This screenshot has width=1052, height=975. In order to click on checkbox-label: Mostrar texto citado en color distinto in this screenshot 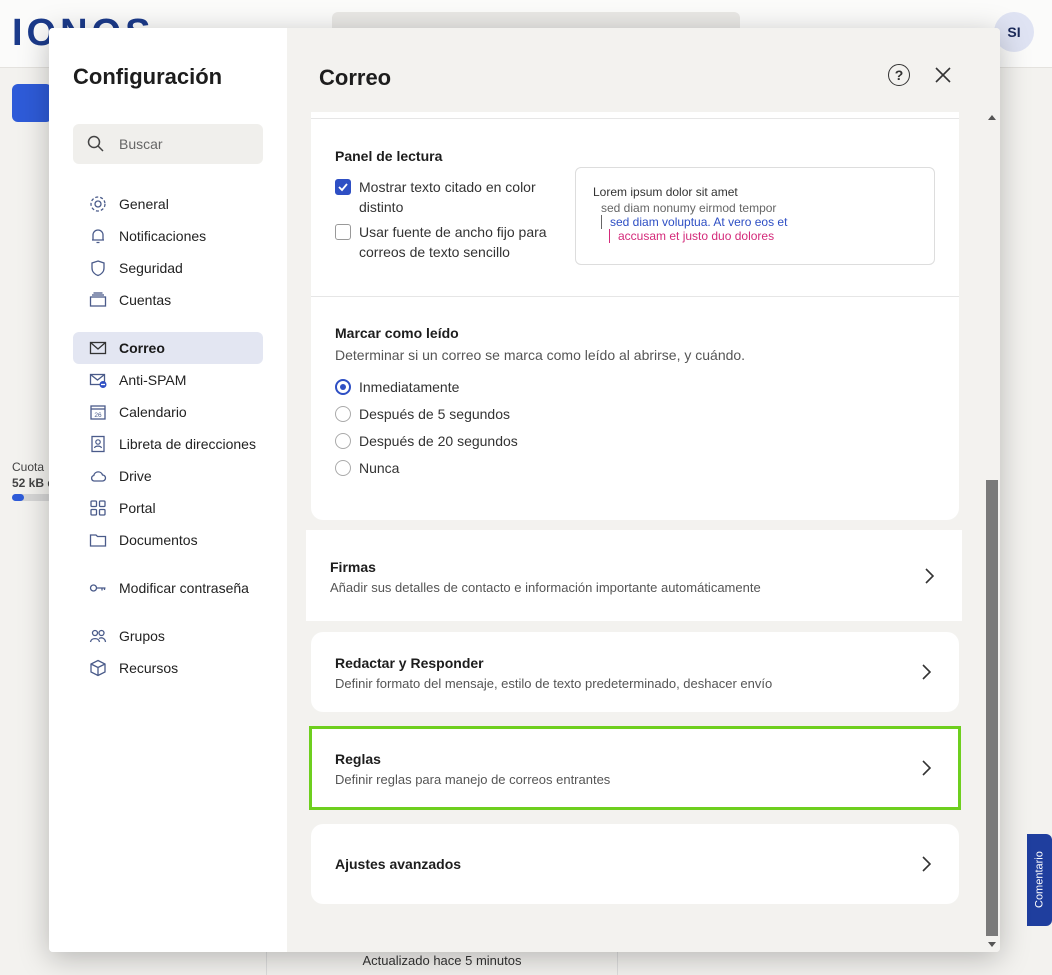, I will do `click(447, 197)`.